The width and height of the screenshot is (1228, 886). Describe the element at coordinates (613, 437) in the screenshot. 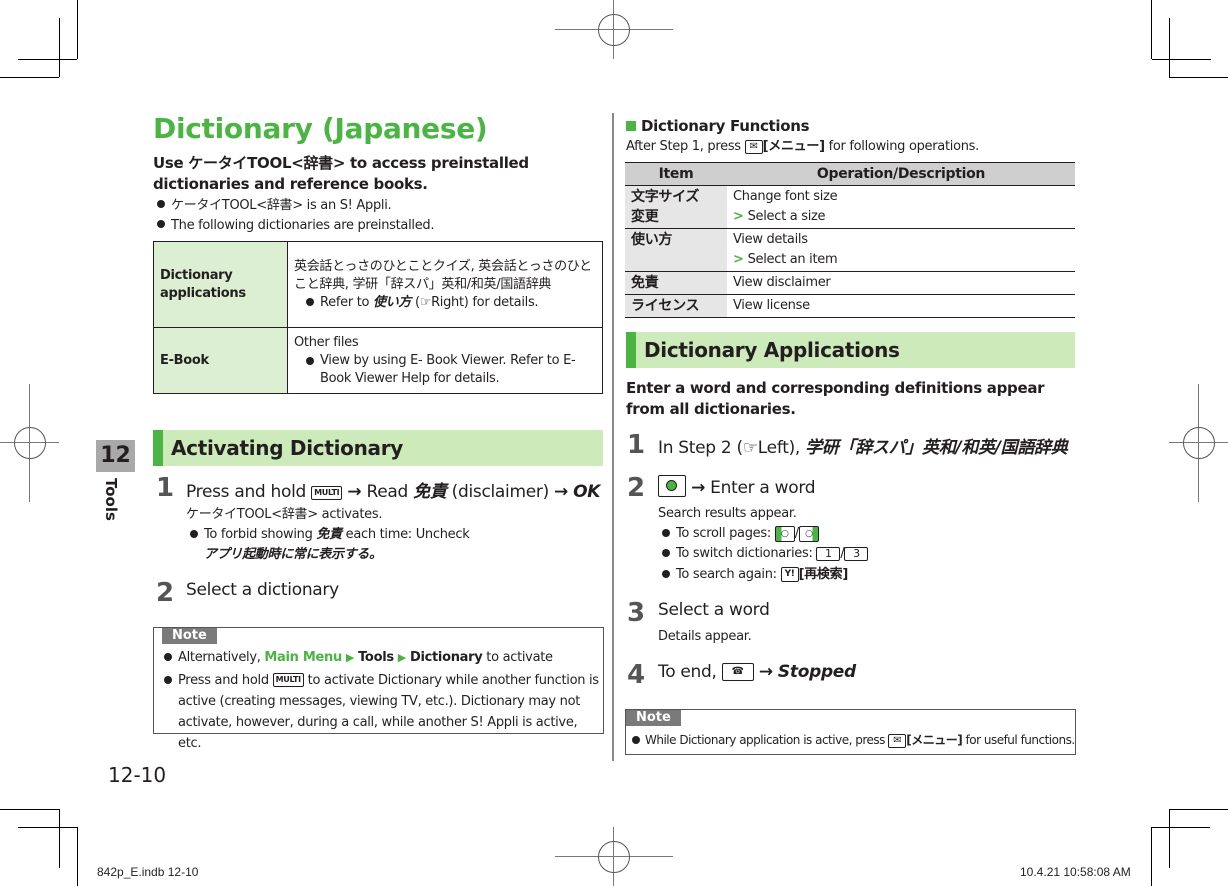

I see `column-divider` at that location.